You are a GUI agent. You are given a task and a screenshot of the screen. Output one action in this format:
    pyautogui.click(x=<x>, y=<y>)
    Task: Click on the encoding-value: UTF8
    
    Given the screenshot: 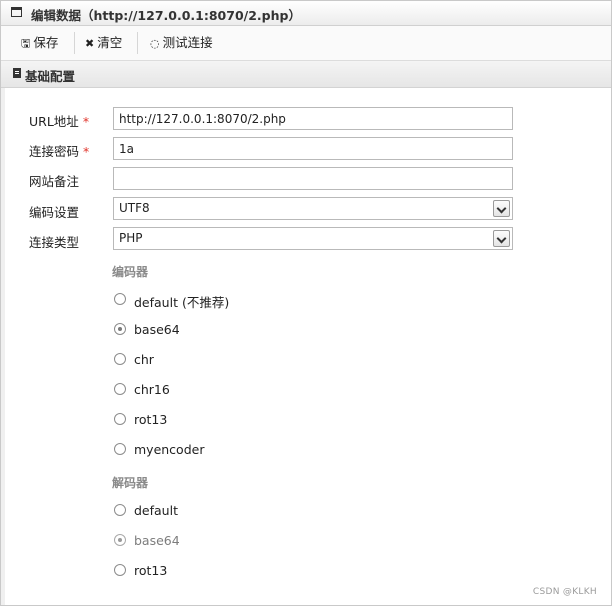 What is the action you would take?
    pyautogui.click(x=134, y=208)
    